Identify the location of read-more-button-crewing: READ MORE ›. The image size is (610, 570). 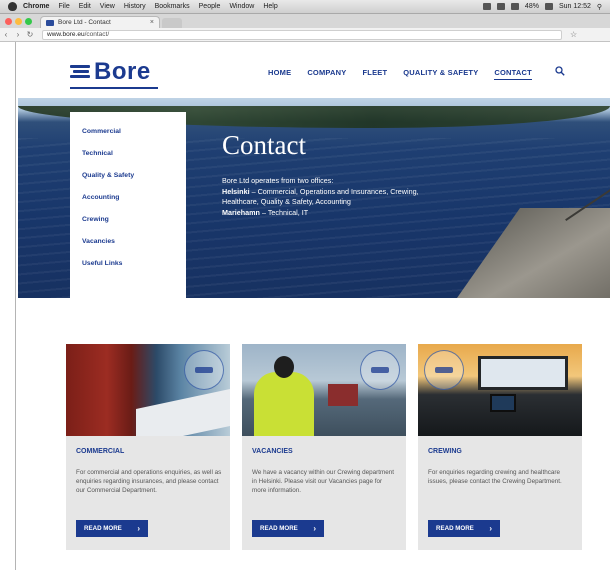
(464, 528).